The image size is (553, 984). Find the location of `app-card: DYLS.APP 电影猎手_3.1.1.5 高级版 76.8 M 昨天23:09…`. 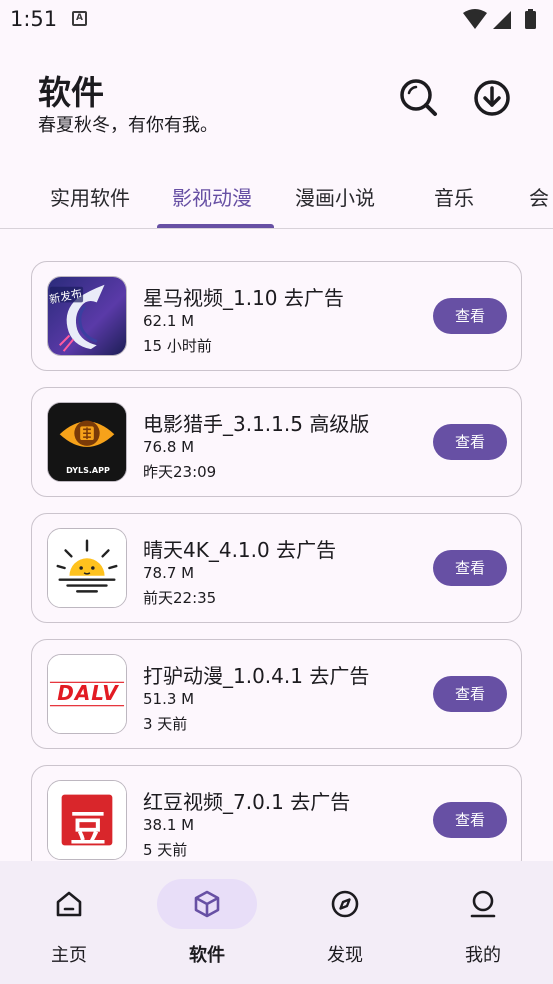

app-card: DYLS.APP 电影猎手_3.1.1.5 高级版 76.8 M 昨天23:09… is located at coordinates (276, 442).